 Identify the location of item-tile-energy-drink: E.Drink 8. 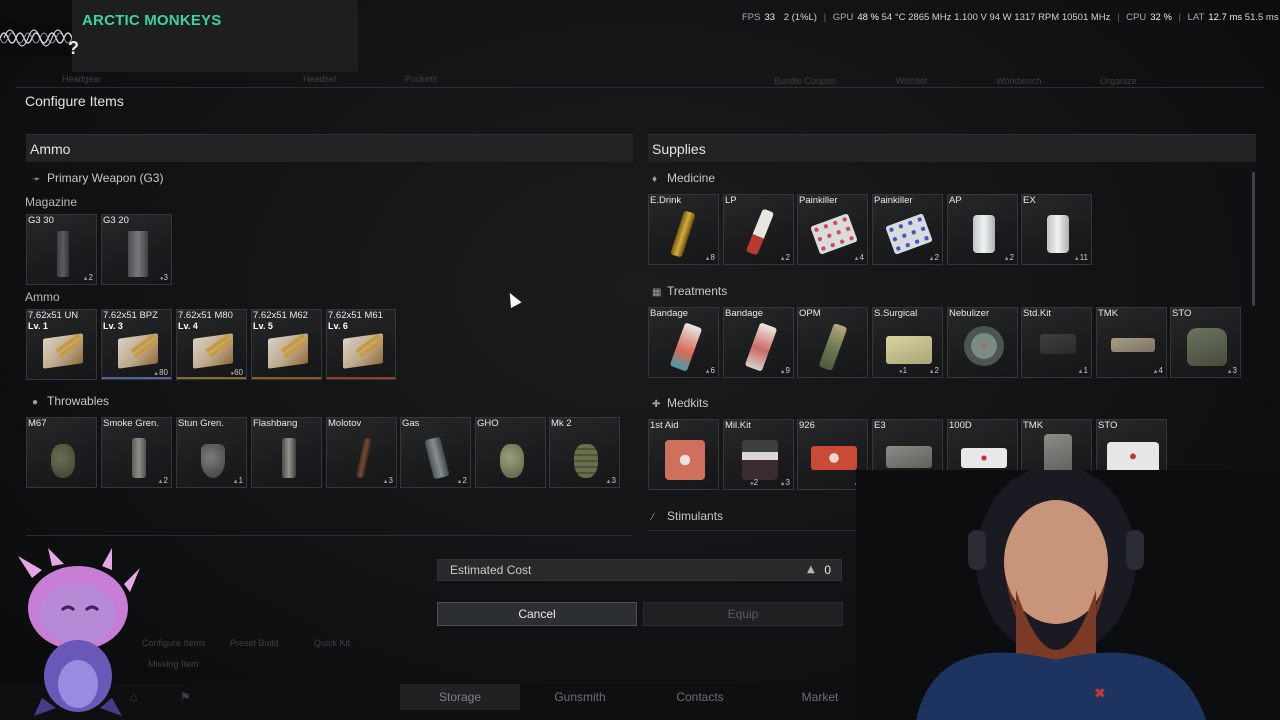
(683, 229).